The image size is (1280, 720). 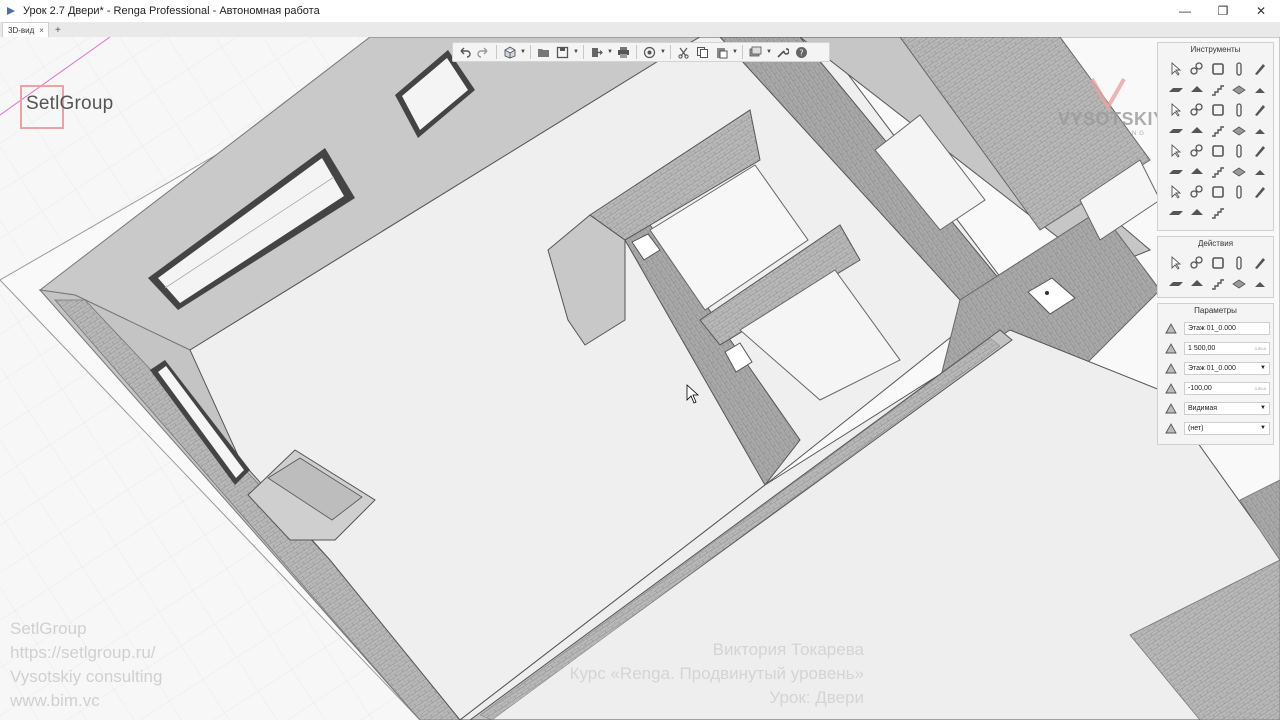 I want to click on maximize-button: ❐, so click(x=1223, y=11).